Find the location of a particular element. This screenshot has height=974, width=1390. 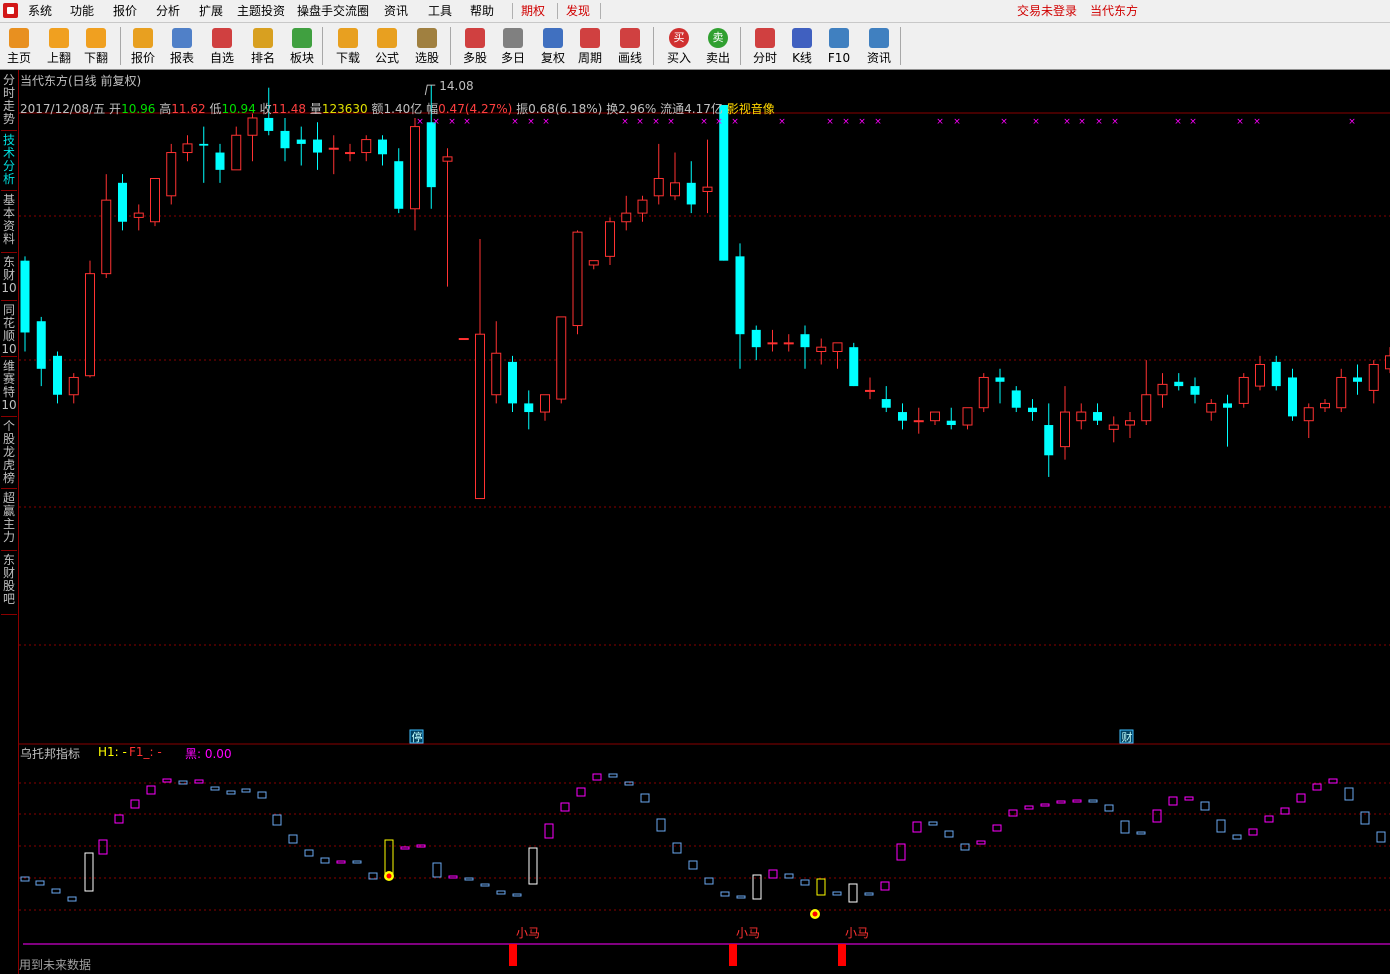

toolbar-news-button: 资讯 is located at coordinates (879, 46).